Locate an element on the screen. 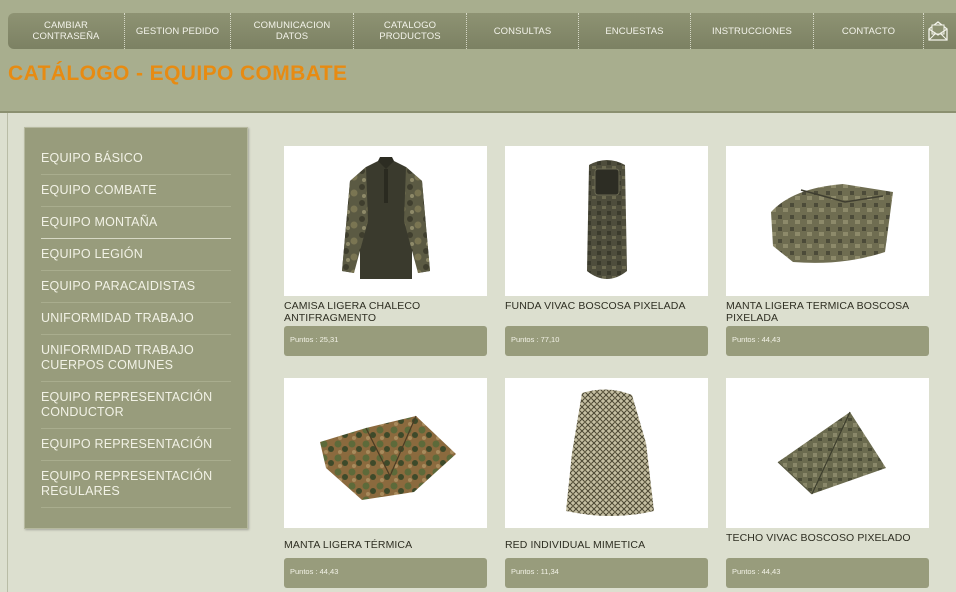  envelope-icon is located at coordinates (938, 31).